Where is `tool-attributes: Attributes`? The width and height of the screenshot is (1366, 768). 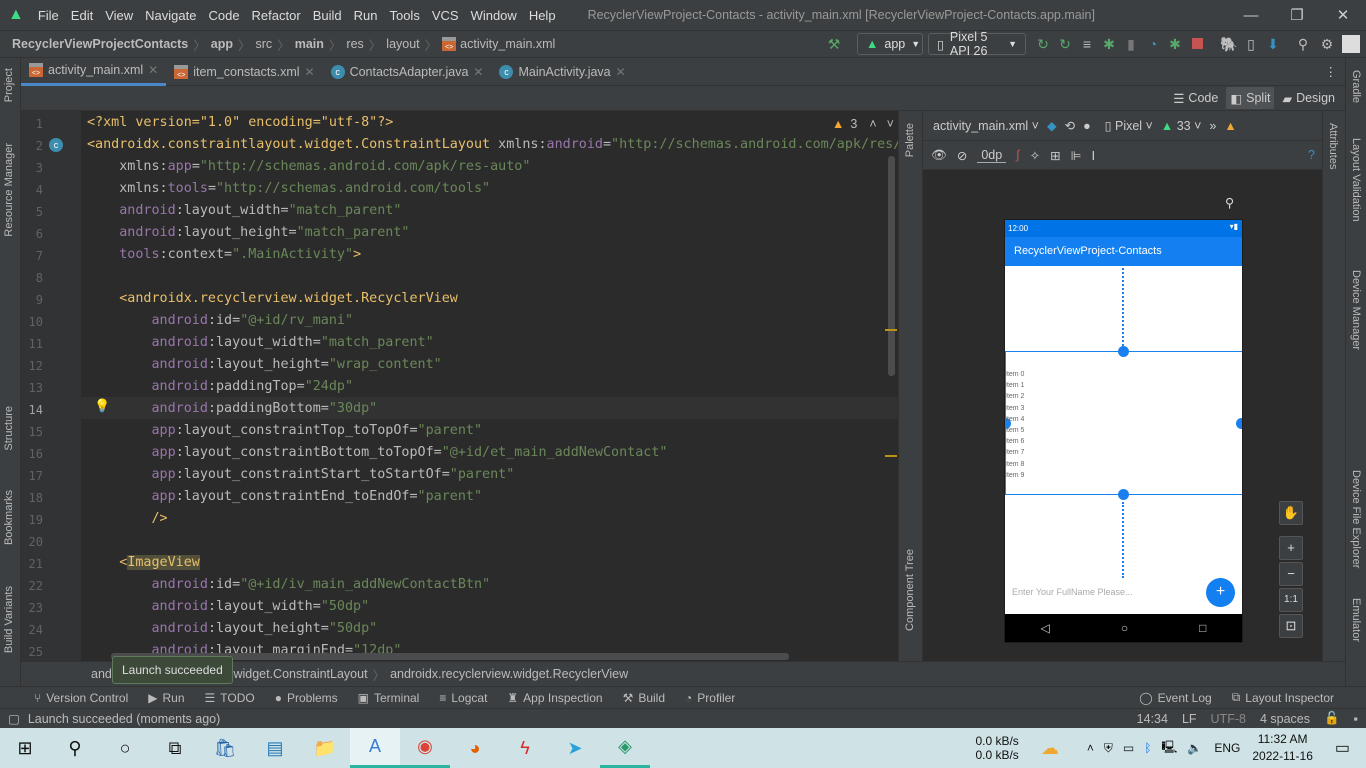
tool-attributes: Attributes is located at coordinates (1333, 146).